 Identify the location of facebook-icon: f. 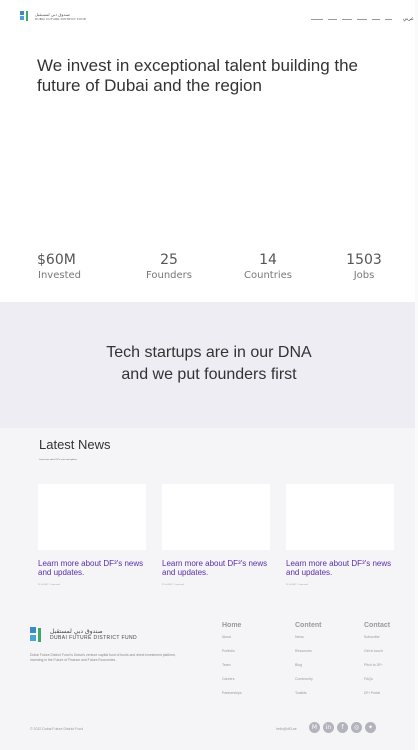
(342, 727).